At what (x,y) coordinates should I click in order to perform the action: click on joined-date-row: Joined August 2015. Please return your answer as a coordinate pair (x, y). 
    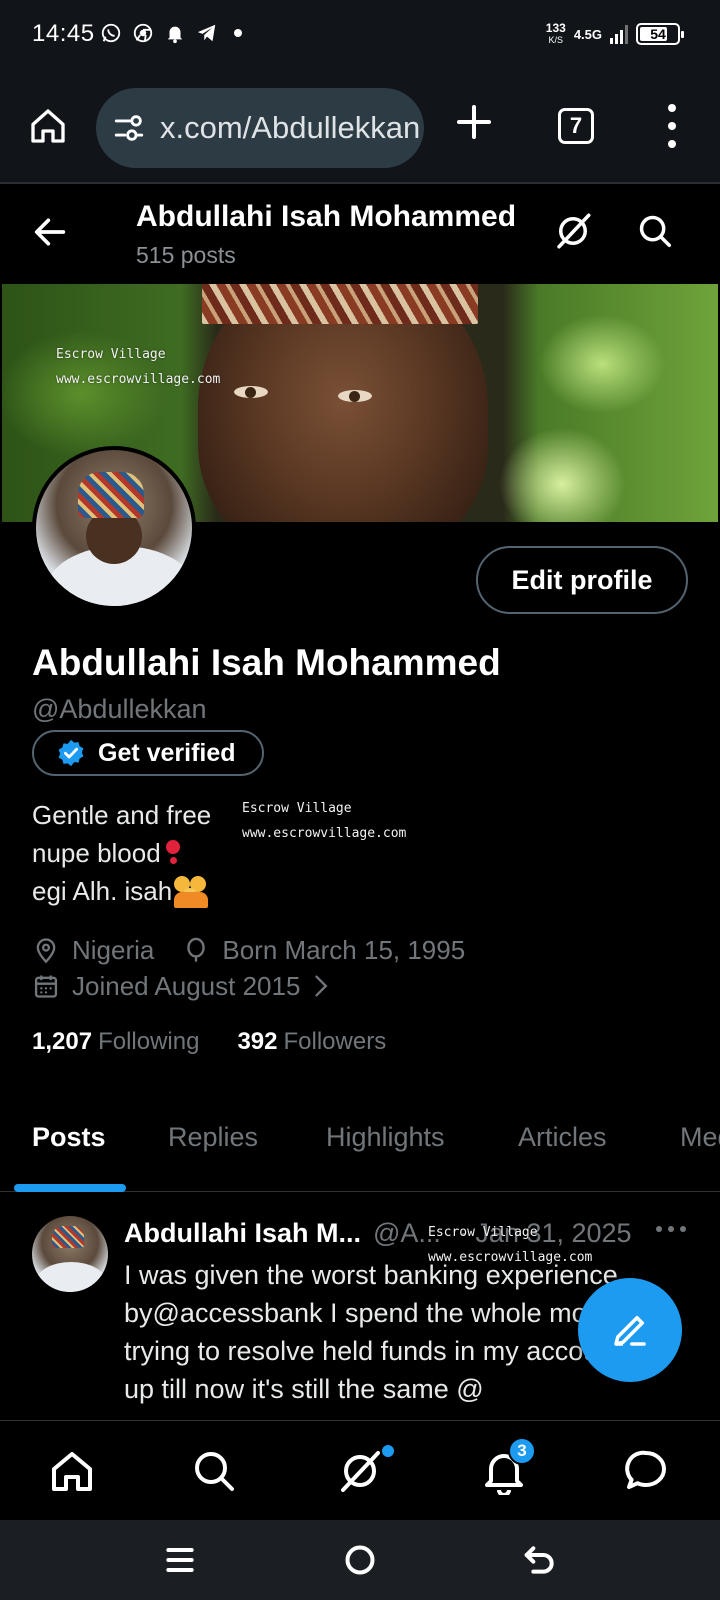
    Looking at the image, I should click on (248, 986).